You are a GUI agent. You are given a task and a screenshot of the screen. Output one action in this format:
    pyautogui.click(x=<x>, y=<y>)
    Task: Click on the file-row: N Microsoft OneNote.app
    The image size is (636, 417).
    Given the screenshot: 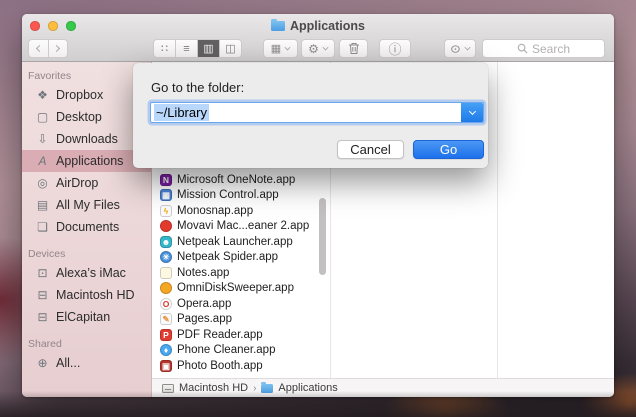 What is the action you would take?
    pyautogui.click(x=241, y=180)
    